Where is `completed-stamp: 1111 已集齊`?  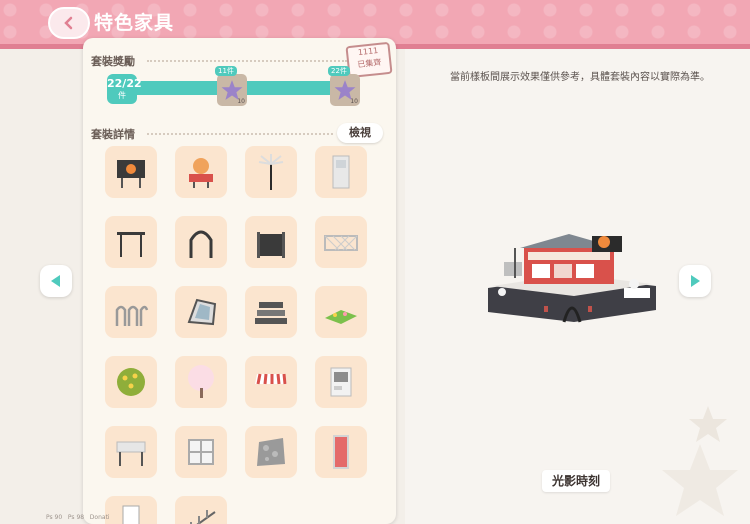
completed-stamp: 1111 已集齊 is located at coordinates (369, 60).